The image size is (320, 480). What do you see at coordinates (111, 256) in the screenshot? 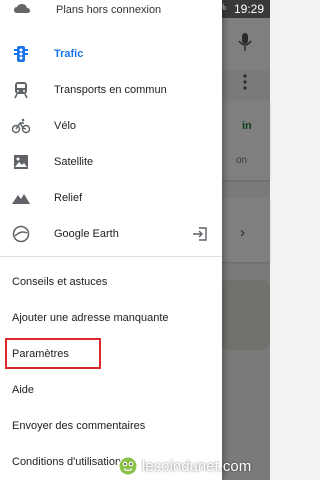
I see `section-divider` at bounding box center [111, 256].